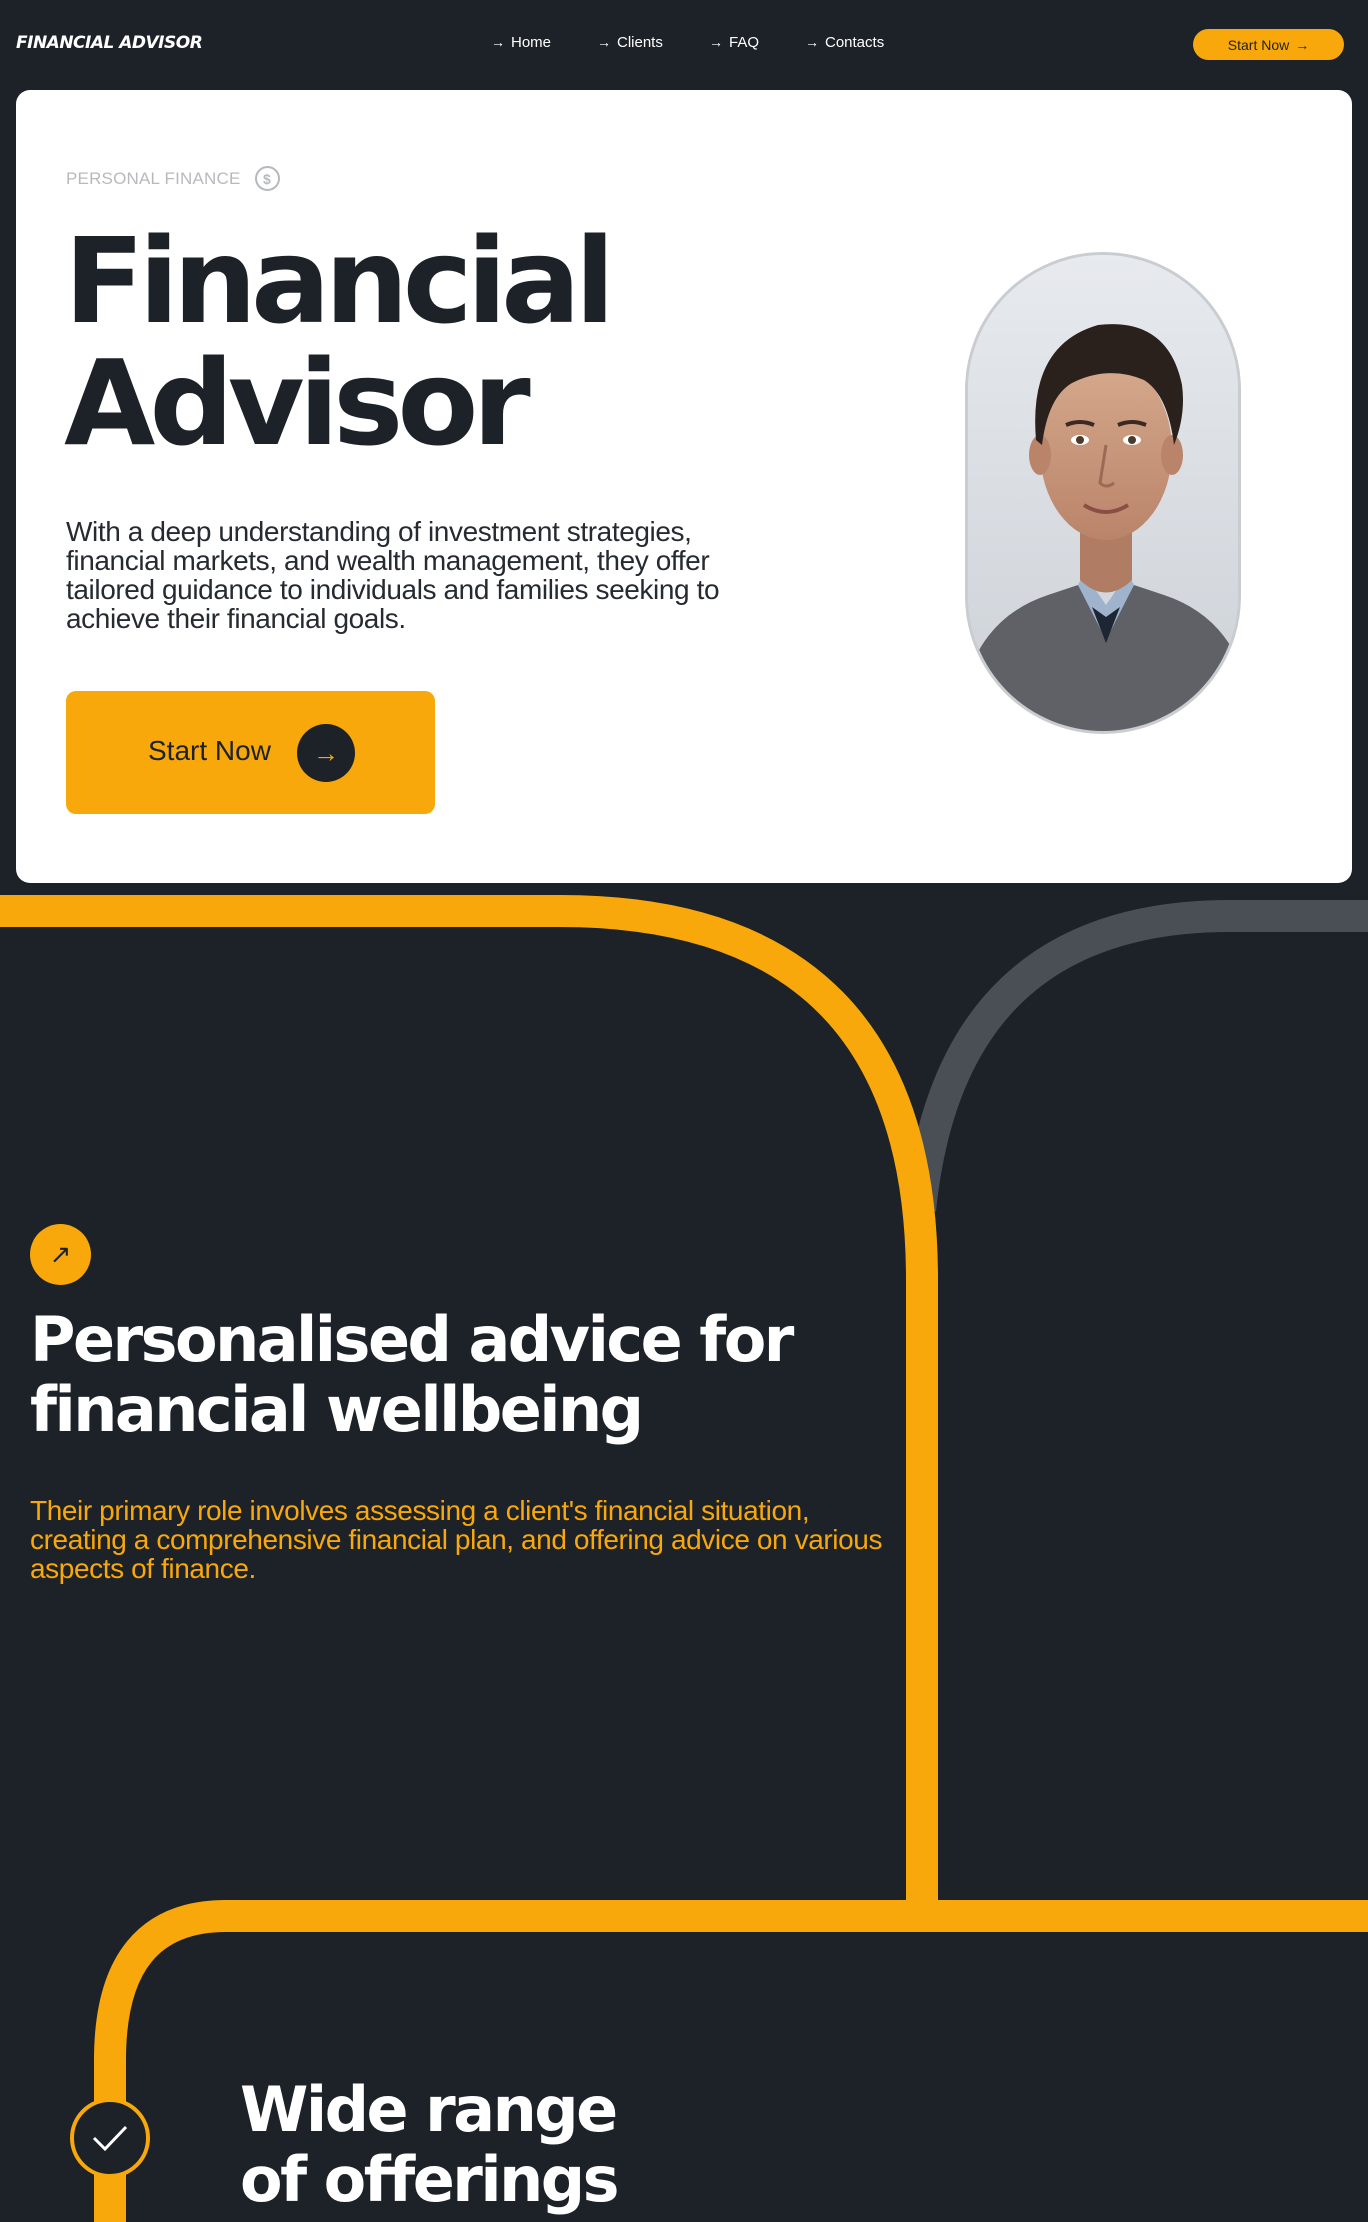 Image resolution: width=1368 pixels, height=2222 pixels. I want to click on start-now-hero-button: Start Now →, so click(250, 752).